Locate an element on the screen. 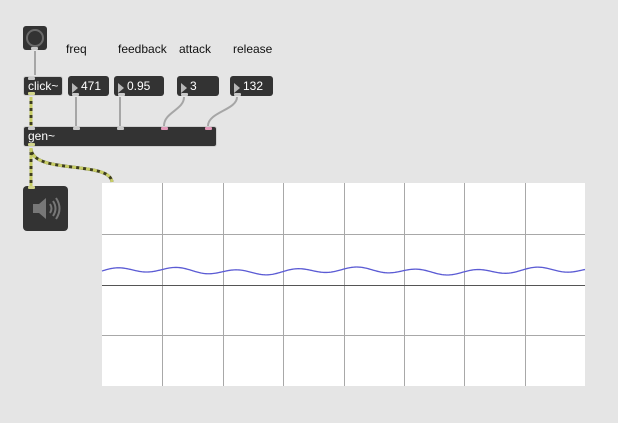  bang-outlet is located at coordinates (34, 48).